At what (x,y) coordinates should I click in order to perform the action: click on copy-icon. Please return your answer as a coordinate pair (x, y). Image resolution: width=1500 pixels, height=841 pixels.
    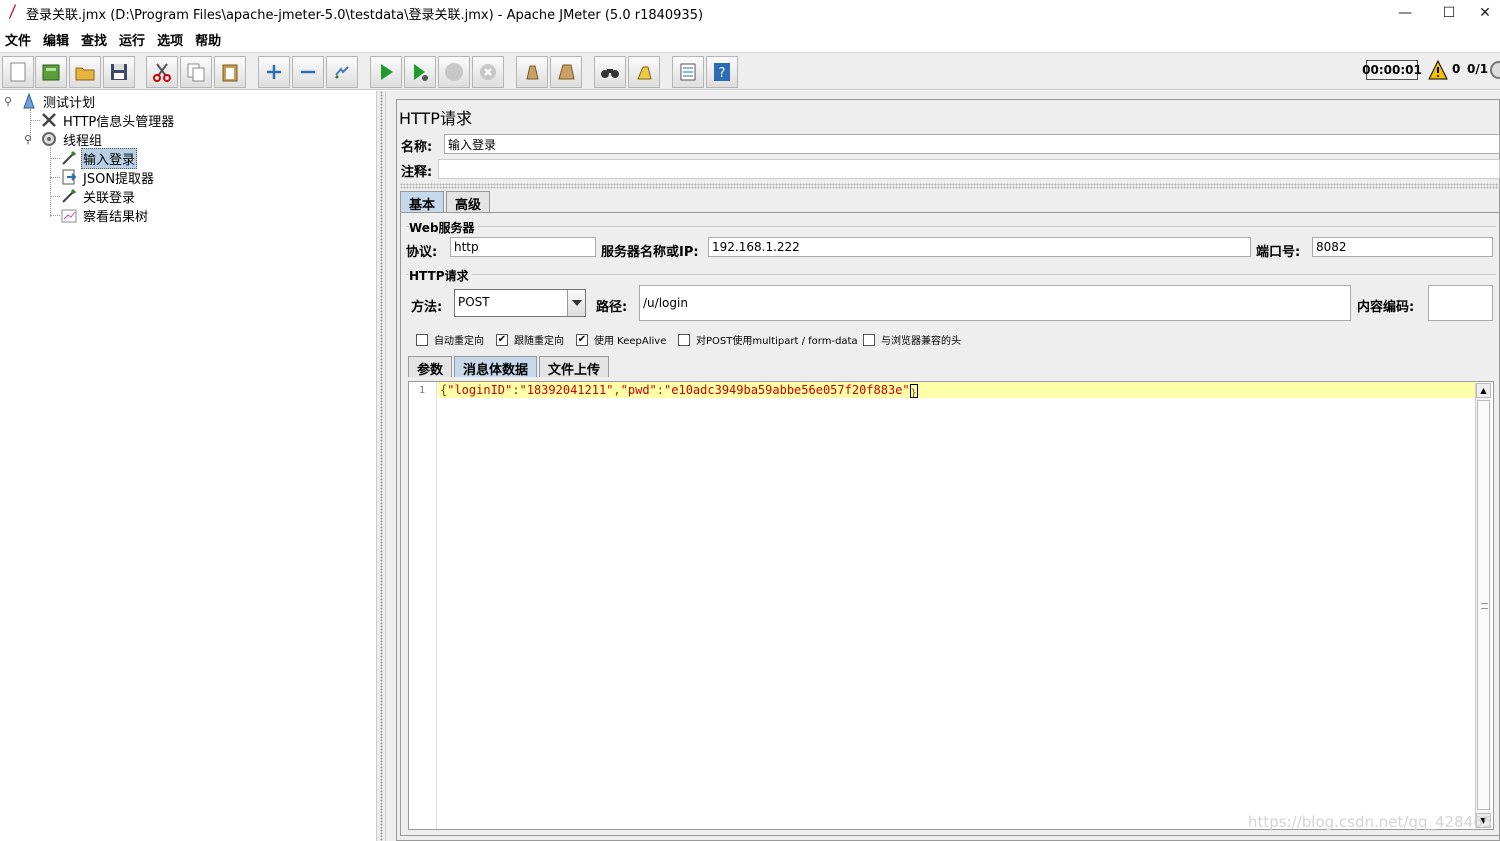
    Looking at the image, I should click on (196, 72).